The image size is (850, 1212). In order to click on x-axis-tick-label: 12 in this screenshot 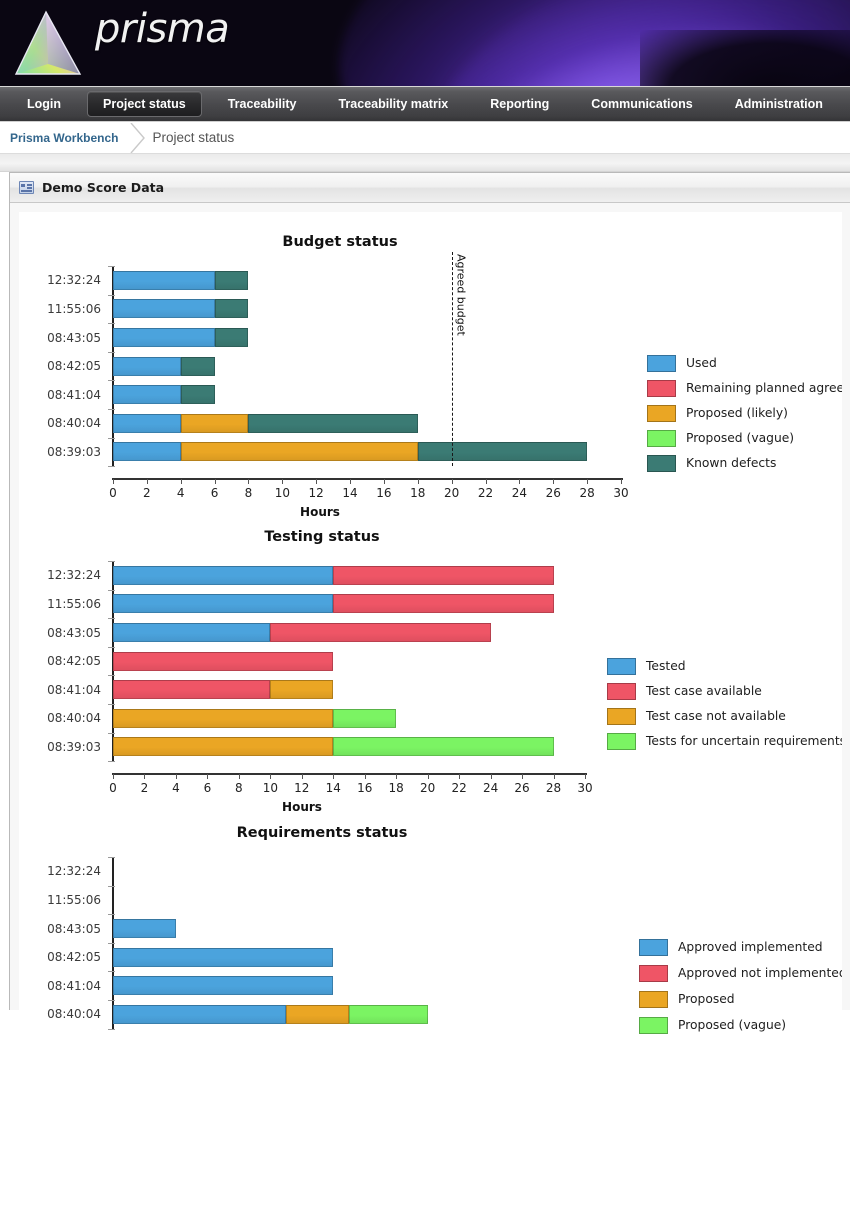, I will do `click(316, 493)`.